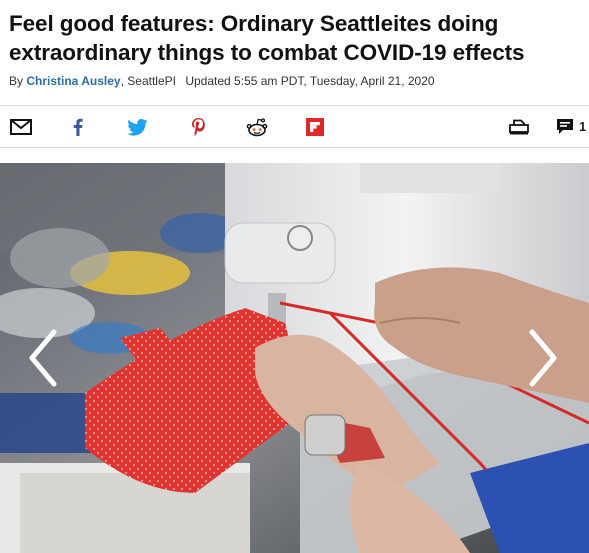 This screenshot has height=553, width=589. What do you see at coordinates (565, 127) in the screenshot?
I see `comment-icon` at bounding box center [565, 127].